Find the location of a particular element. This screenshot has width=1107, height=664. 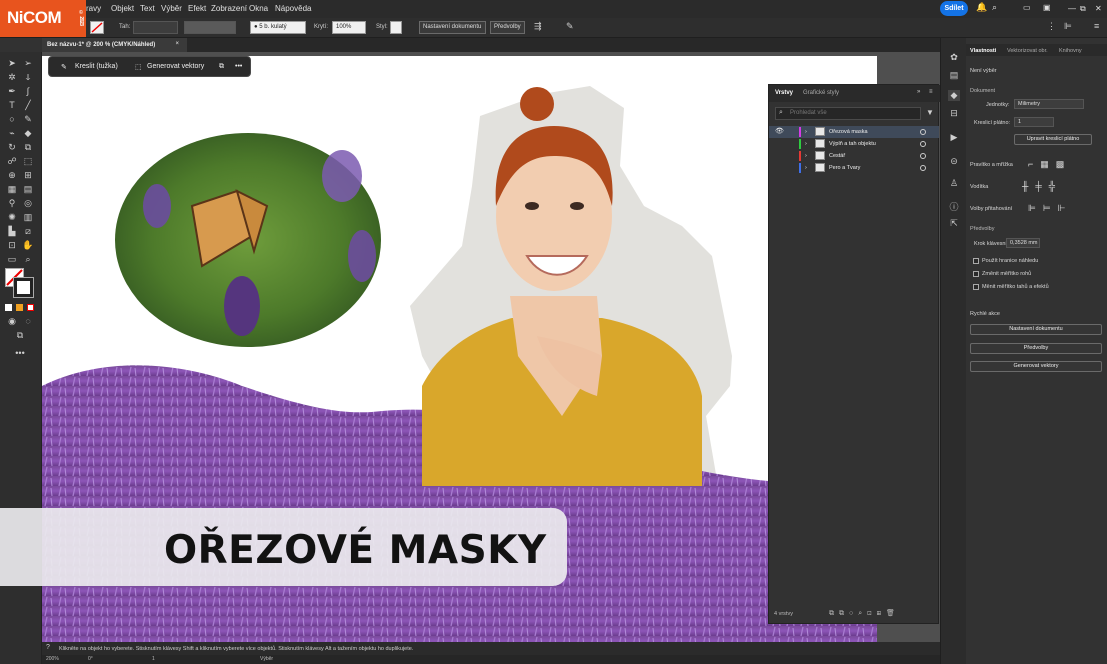

screen-mode-icon: ⧉ is located at coordinates (20, 335).